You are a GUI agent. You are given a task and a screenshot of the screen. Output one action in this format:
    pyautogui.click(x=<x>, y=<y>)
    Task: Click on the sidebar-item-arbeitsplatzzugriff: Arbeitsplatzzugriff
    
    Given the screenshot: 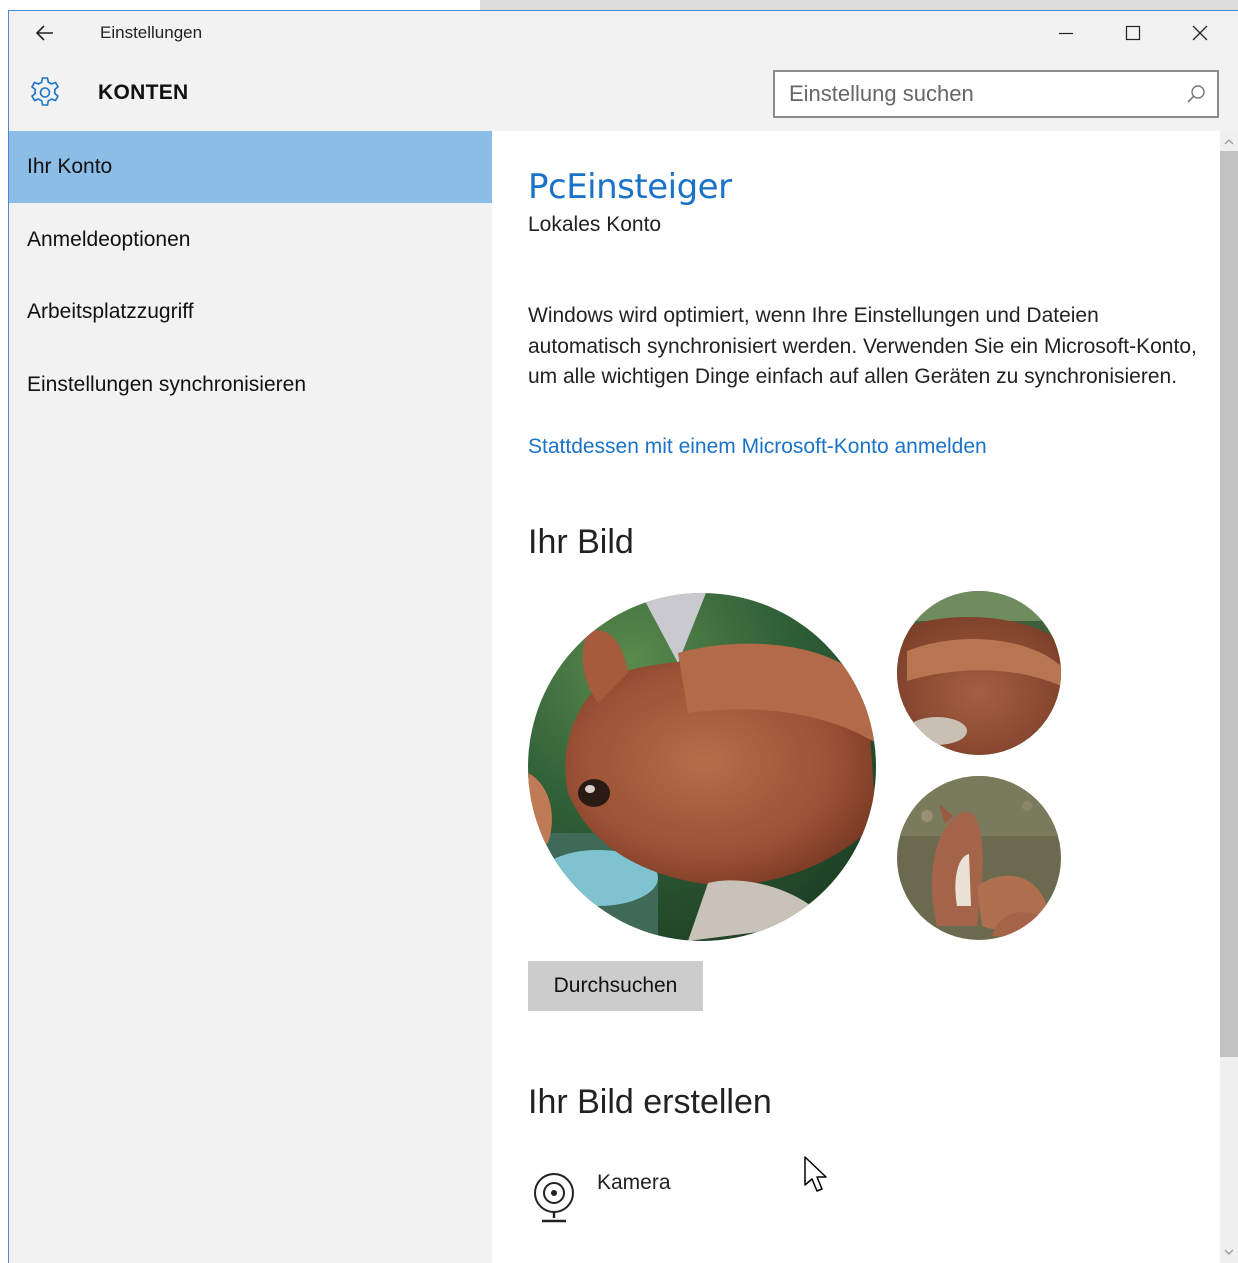 What is the action you would take?
    pyautogui.click(x=250, y=312)
    